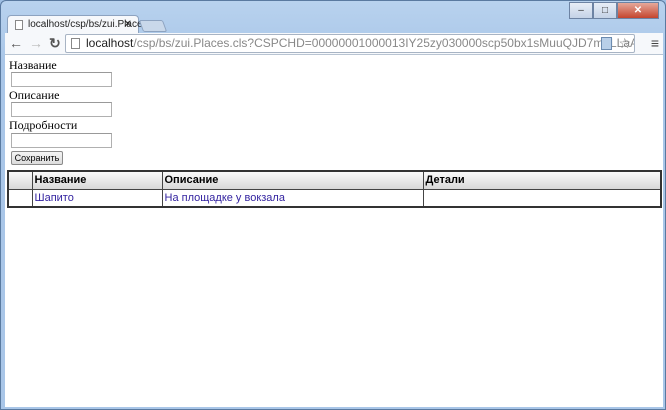 This screenshot has height=410, width=666. Describe the element at coordinates (20, 198) in the screenshot. I see `row-select-cell` at that location.